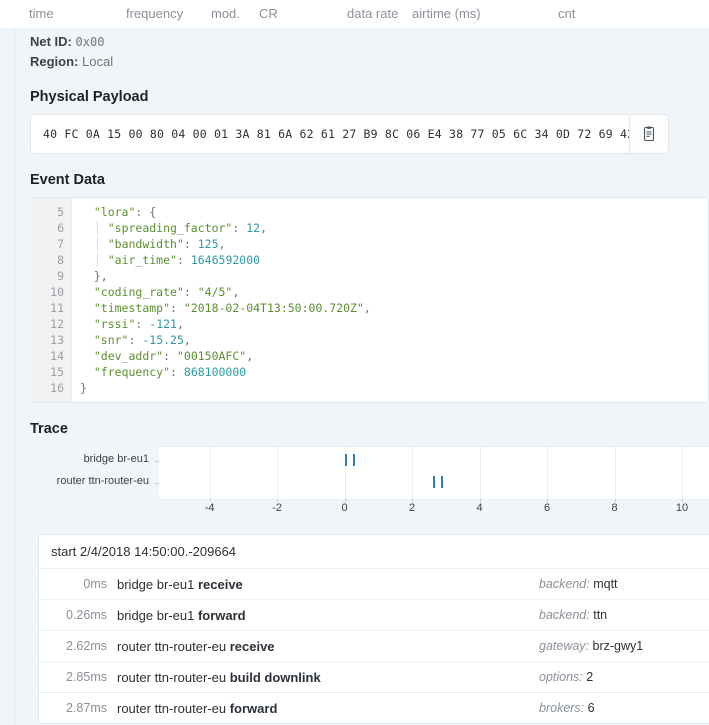 The height and width of the screenshot is (725, 709). I want to click on event-data-title: Event Data, so click(67, 180).